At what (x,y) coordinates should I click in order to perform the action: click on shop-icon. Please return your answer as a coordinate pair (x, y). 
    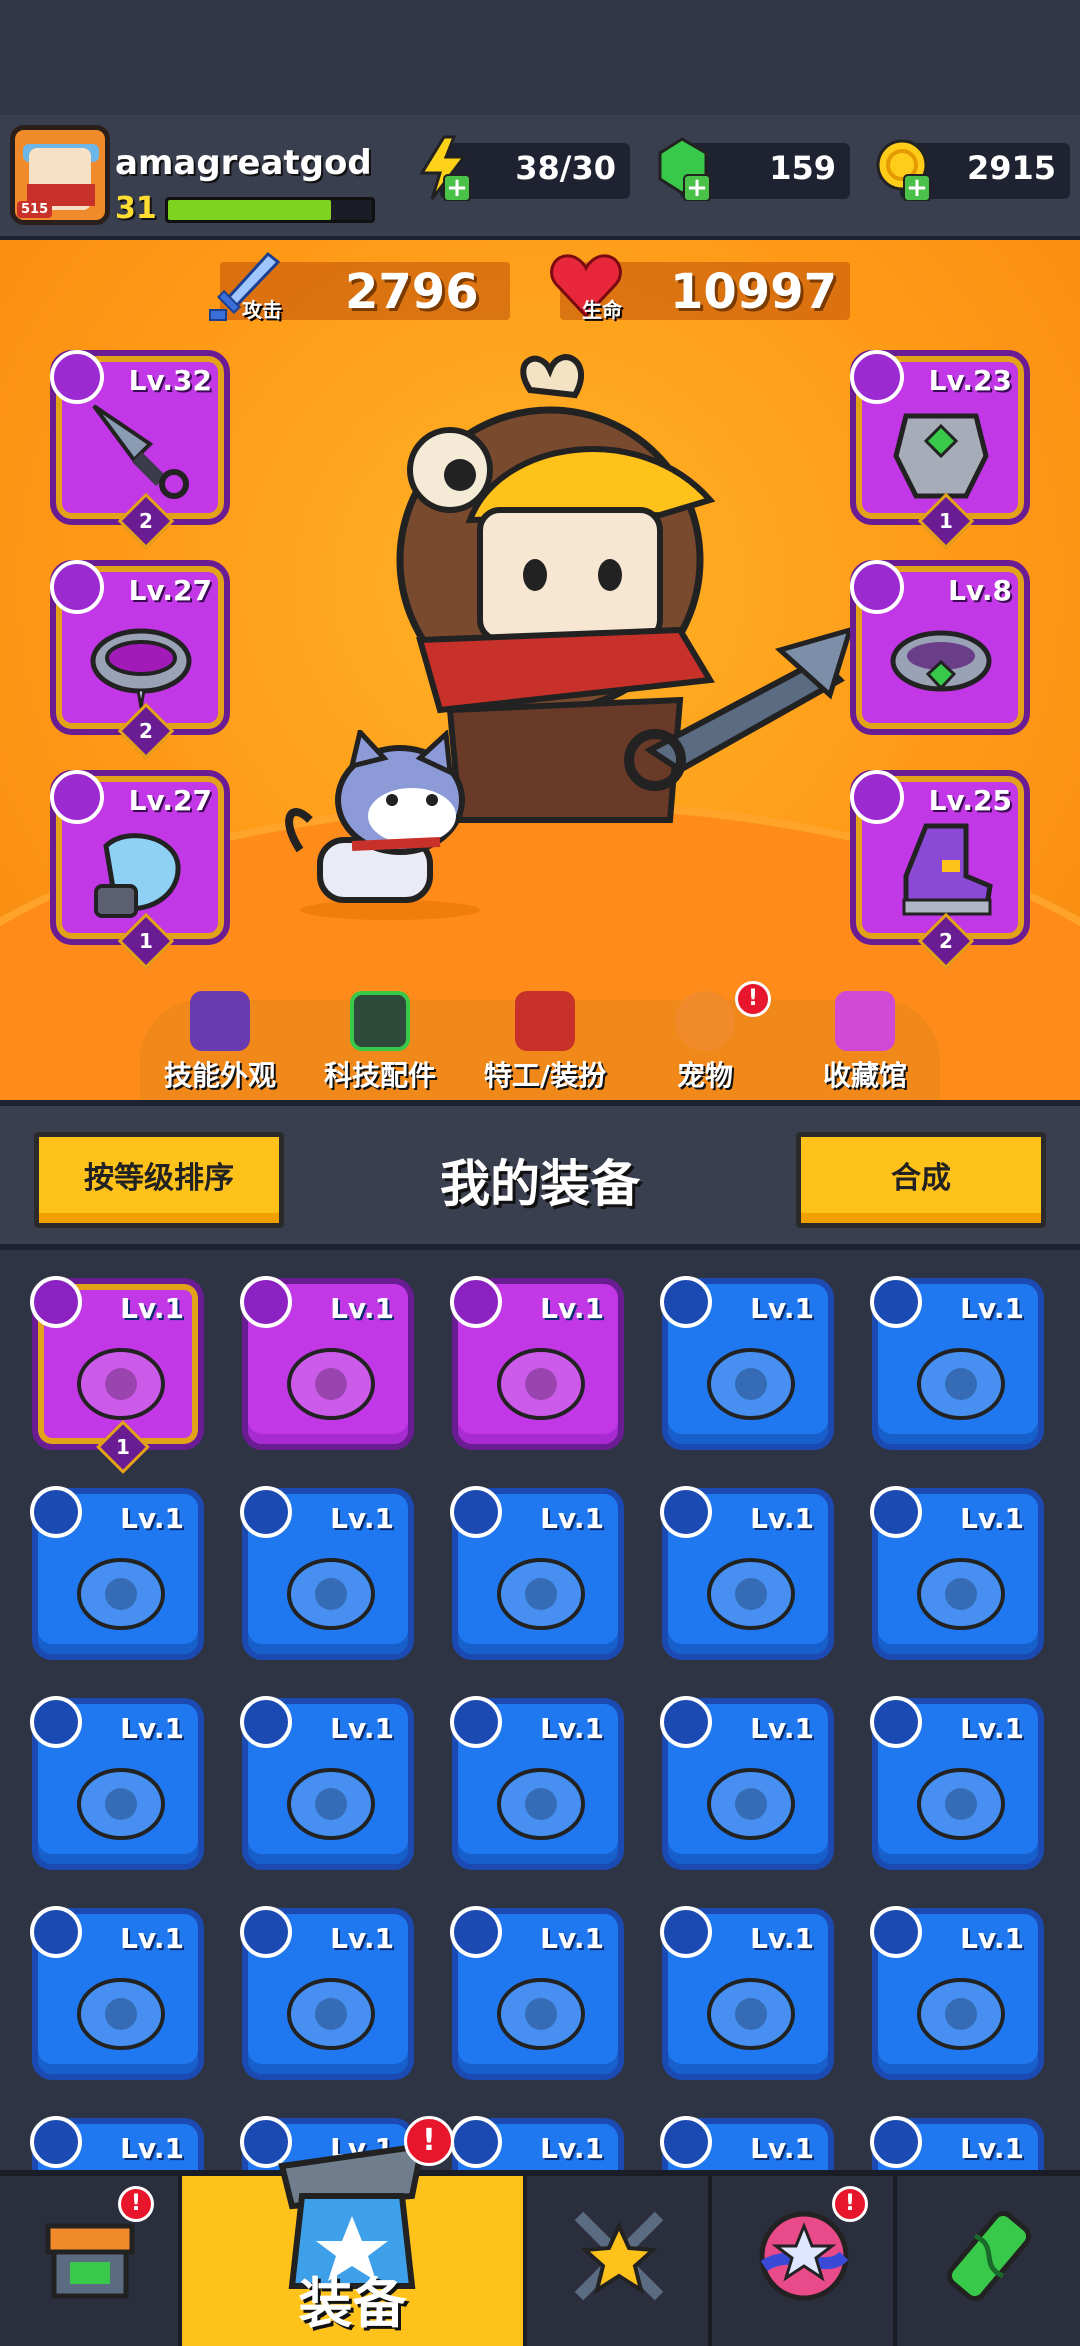
    Looking at the image, I should click on (90, 2261).